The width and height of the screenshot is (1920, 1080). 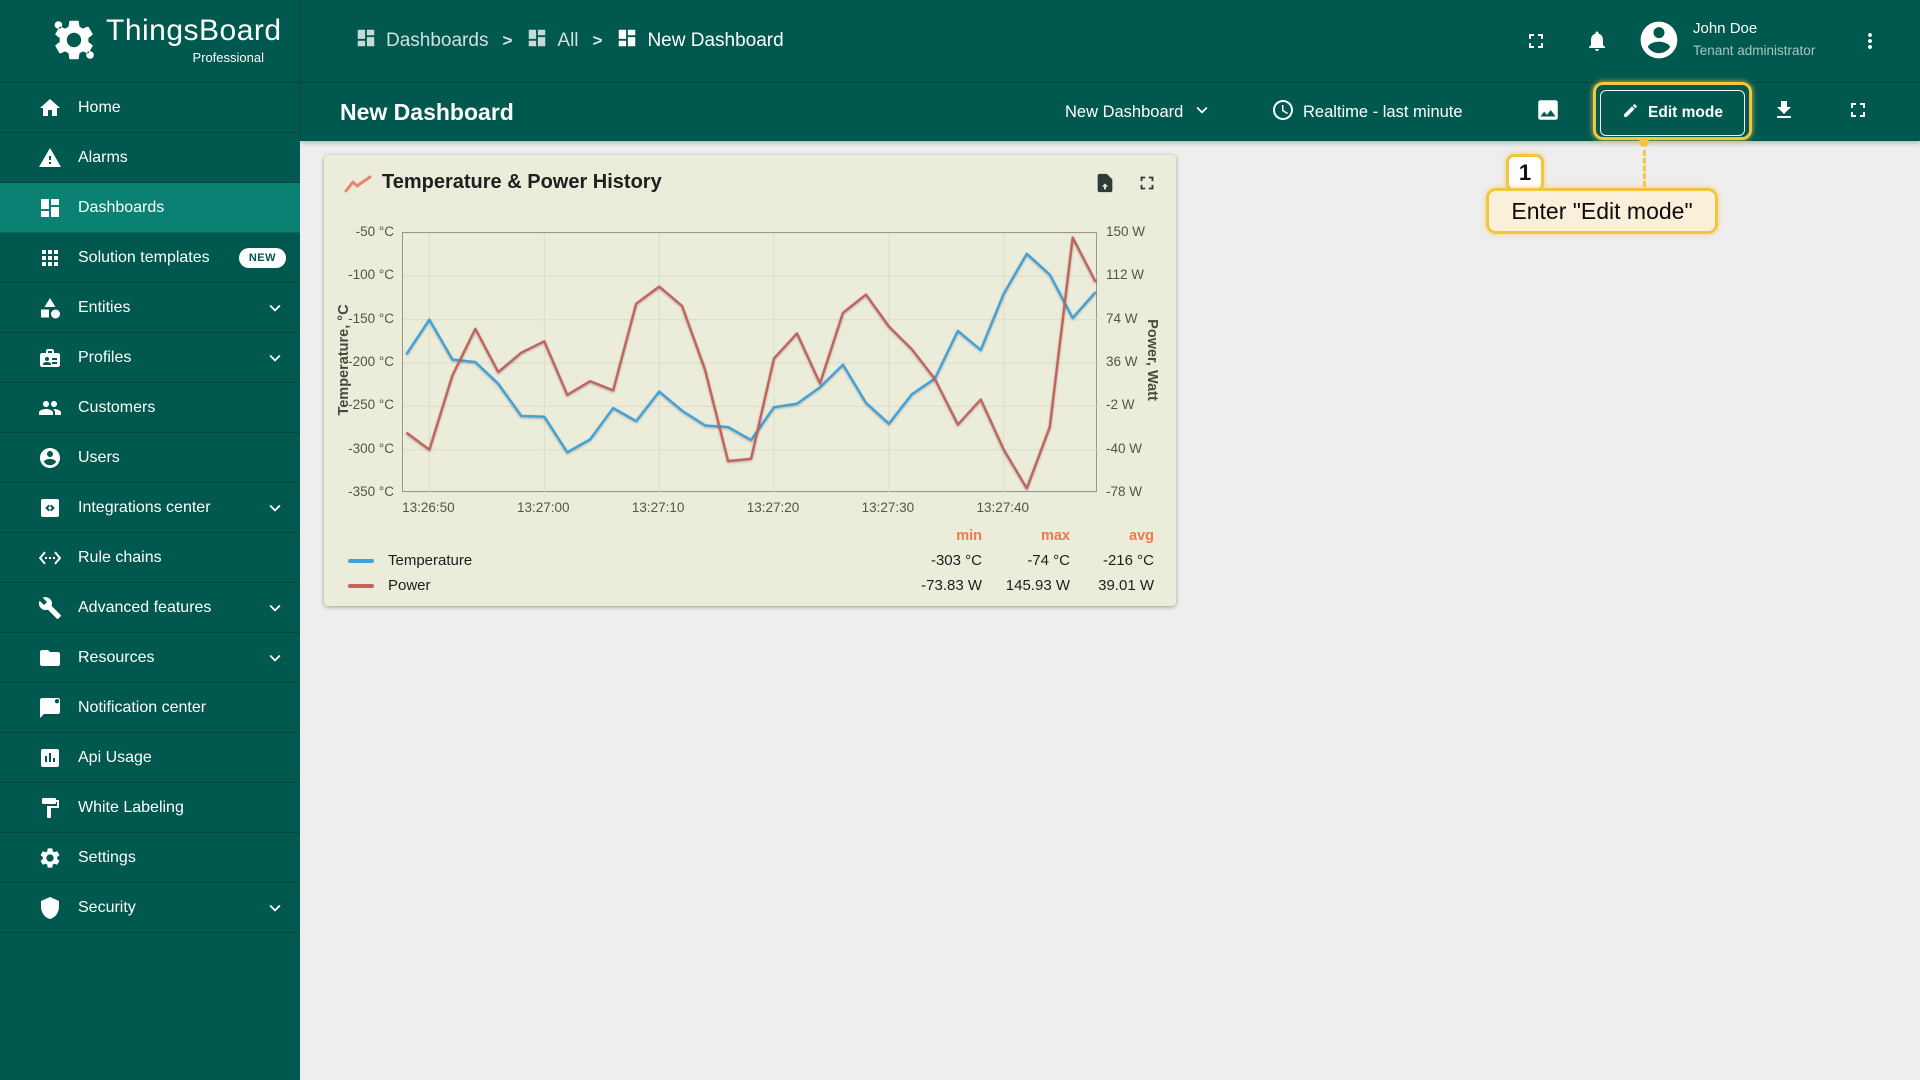 What do you see at coordinates (50, 658) in the screenshot?
I see `resources-icon` at bounding box center [50, 658].